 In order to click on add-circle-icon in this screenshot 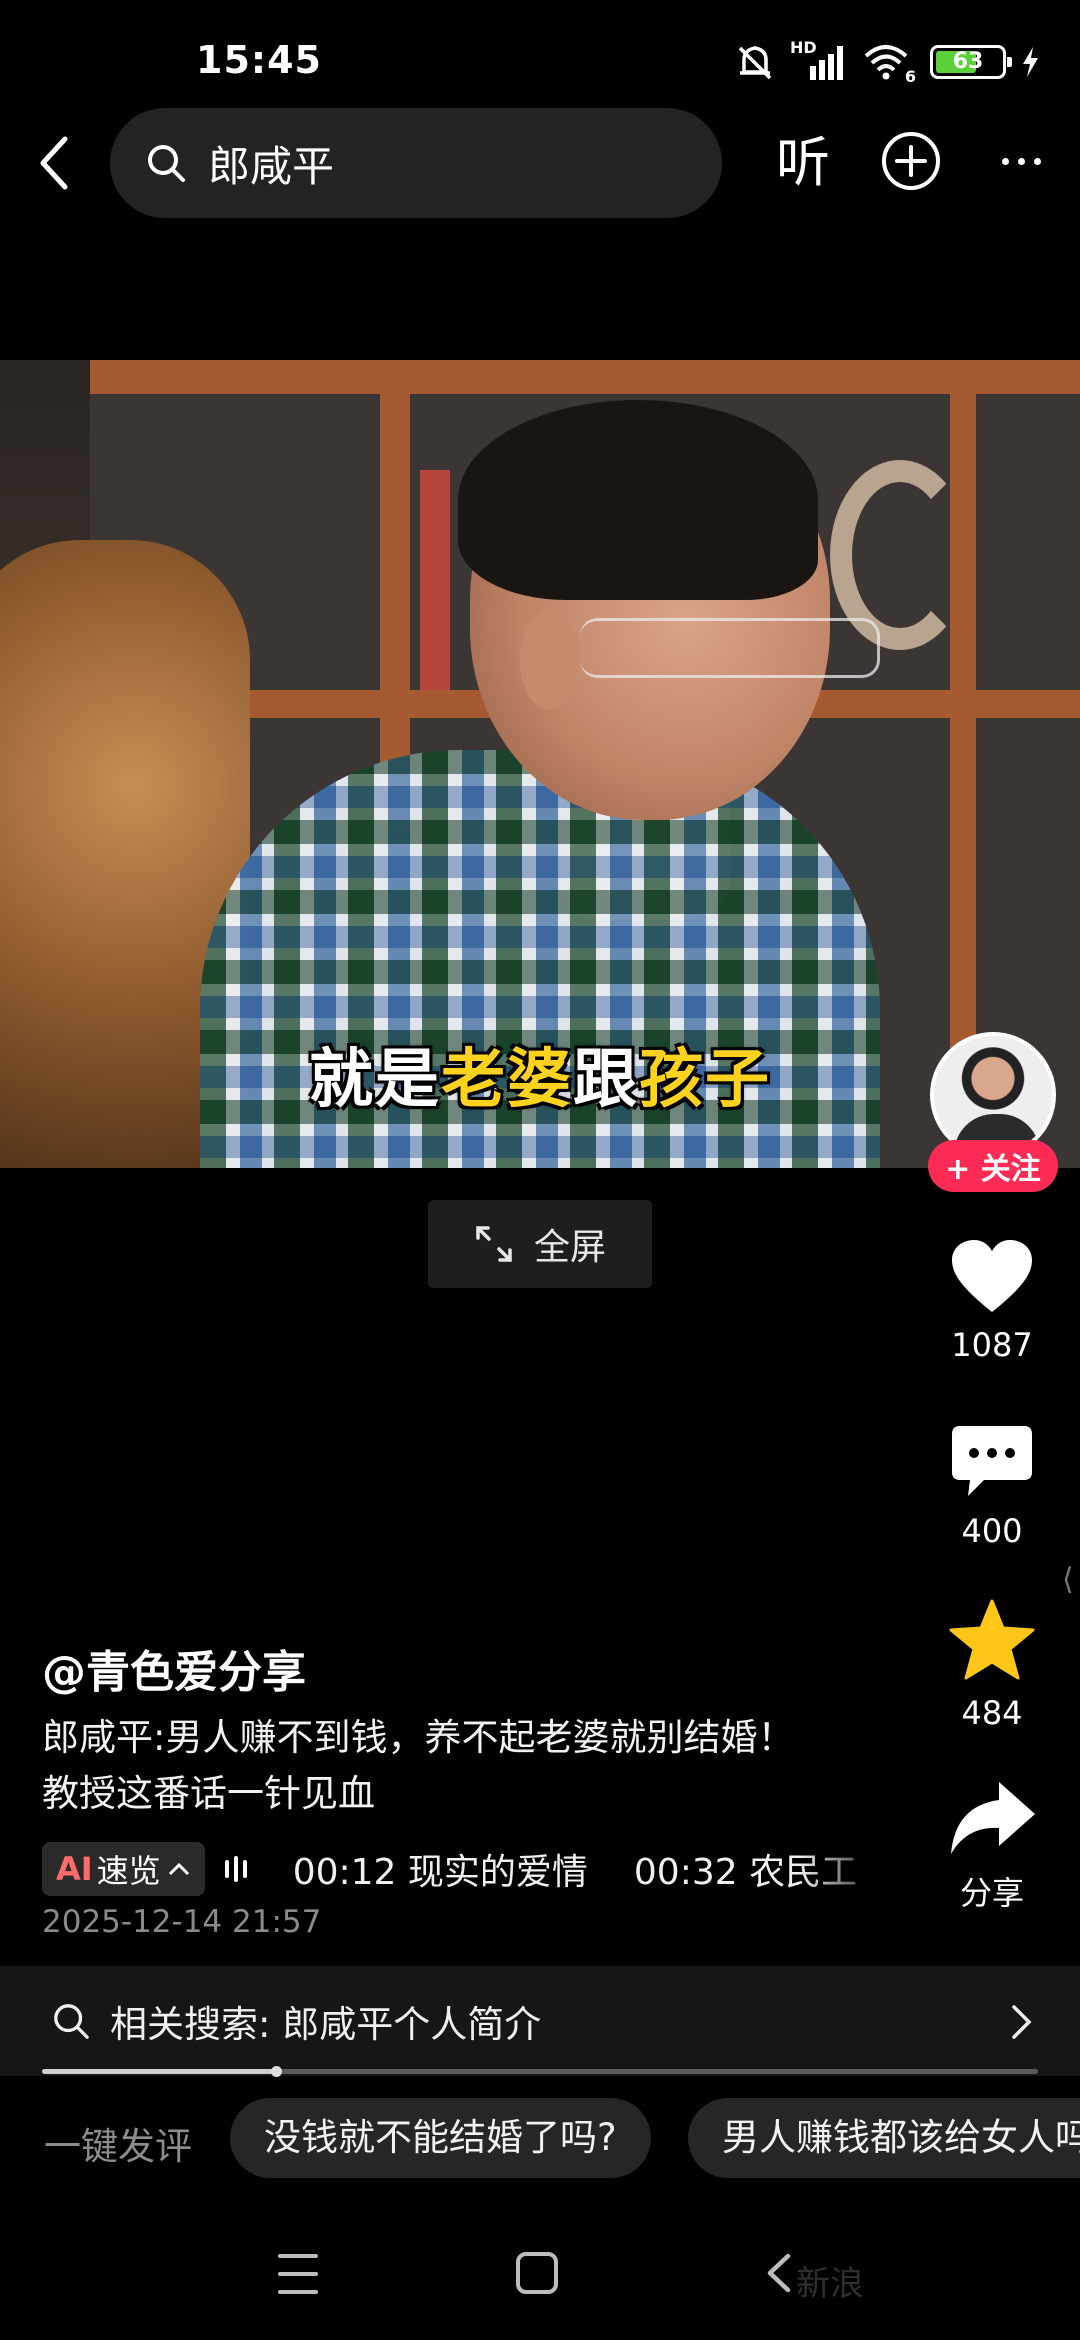, I will do `click(911, 161)`.